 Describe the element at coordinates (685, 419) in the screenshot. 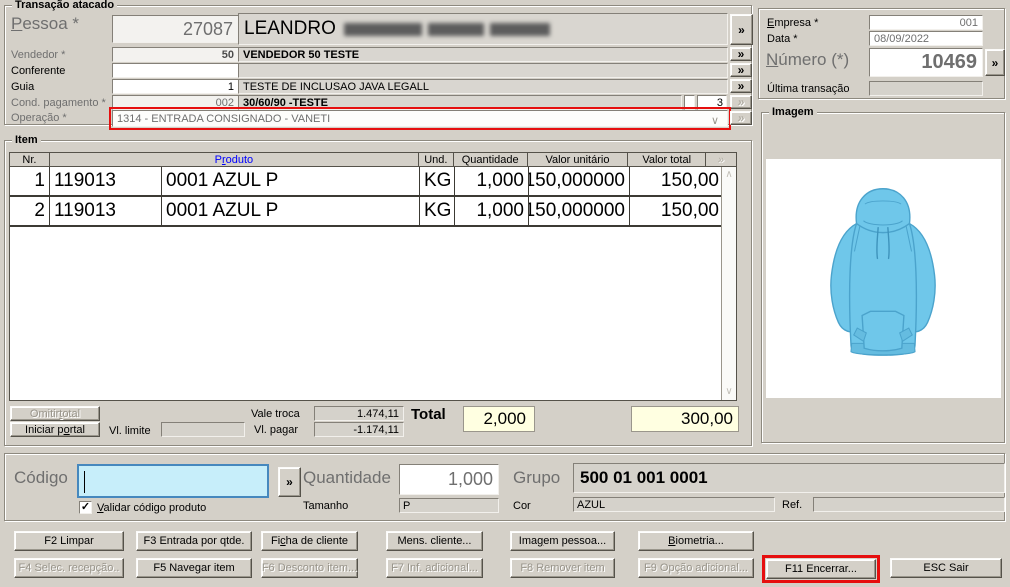

I see `total-valor-field: 300,00` at that location.